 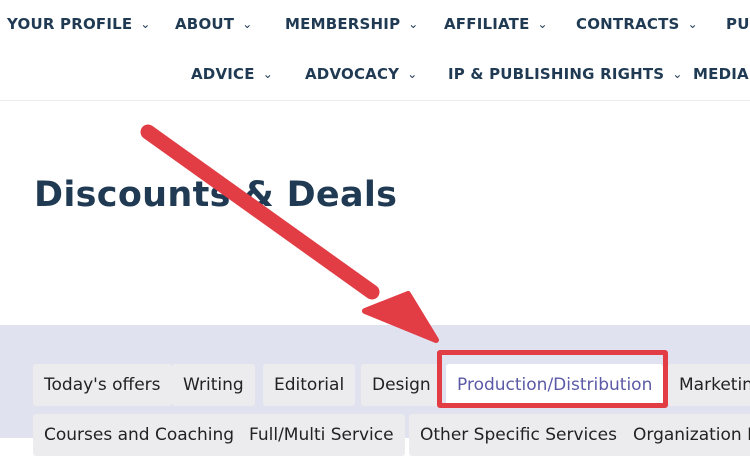 I want to click on nav-label: ADVICE, so click(x=223, y=74).